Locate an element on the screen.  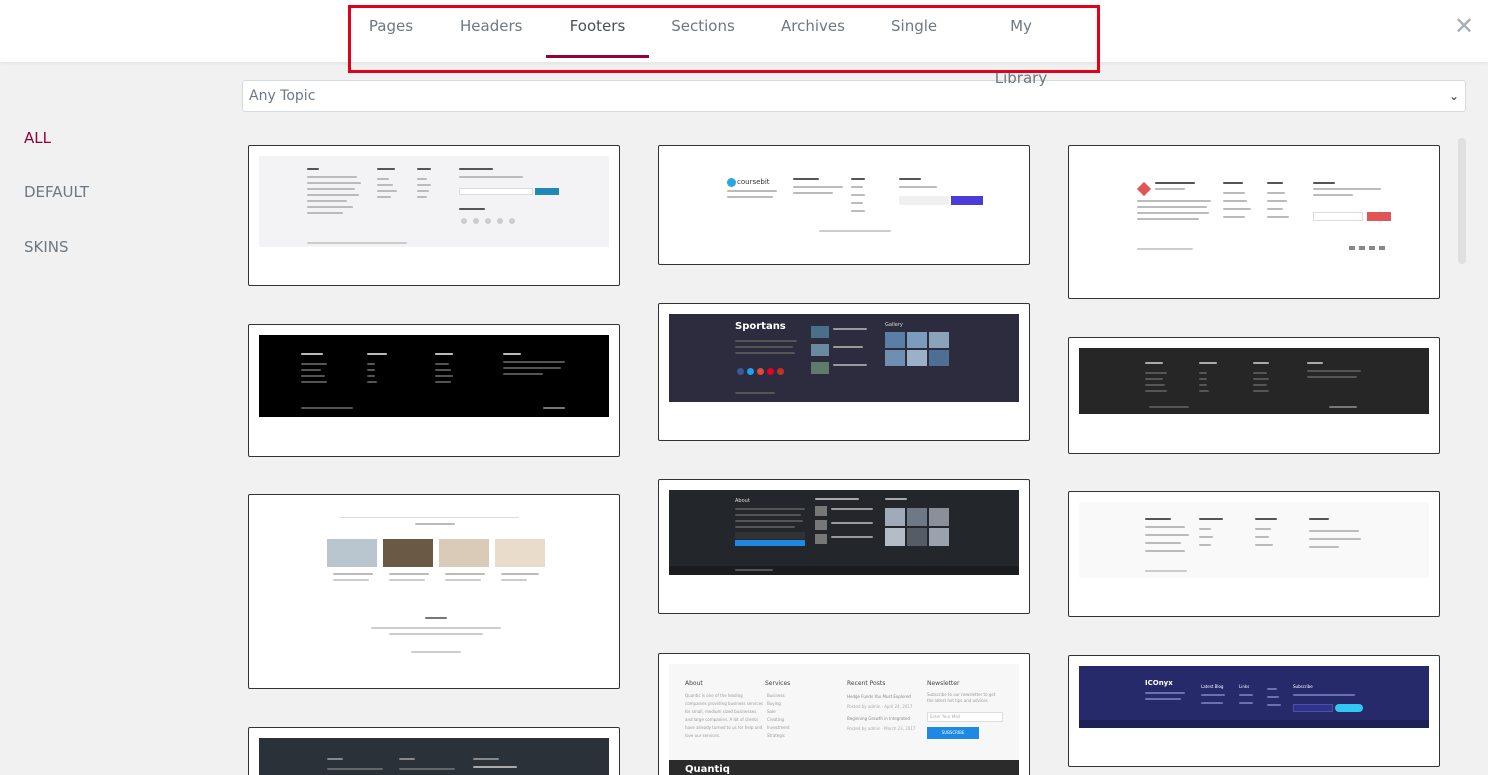
template-card: coursebit is located at coordinates (844, 205).